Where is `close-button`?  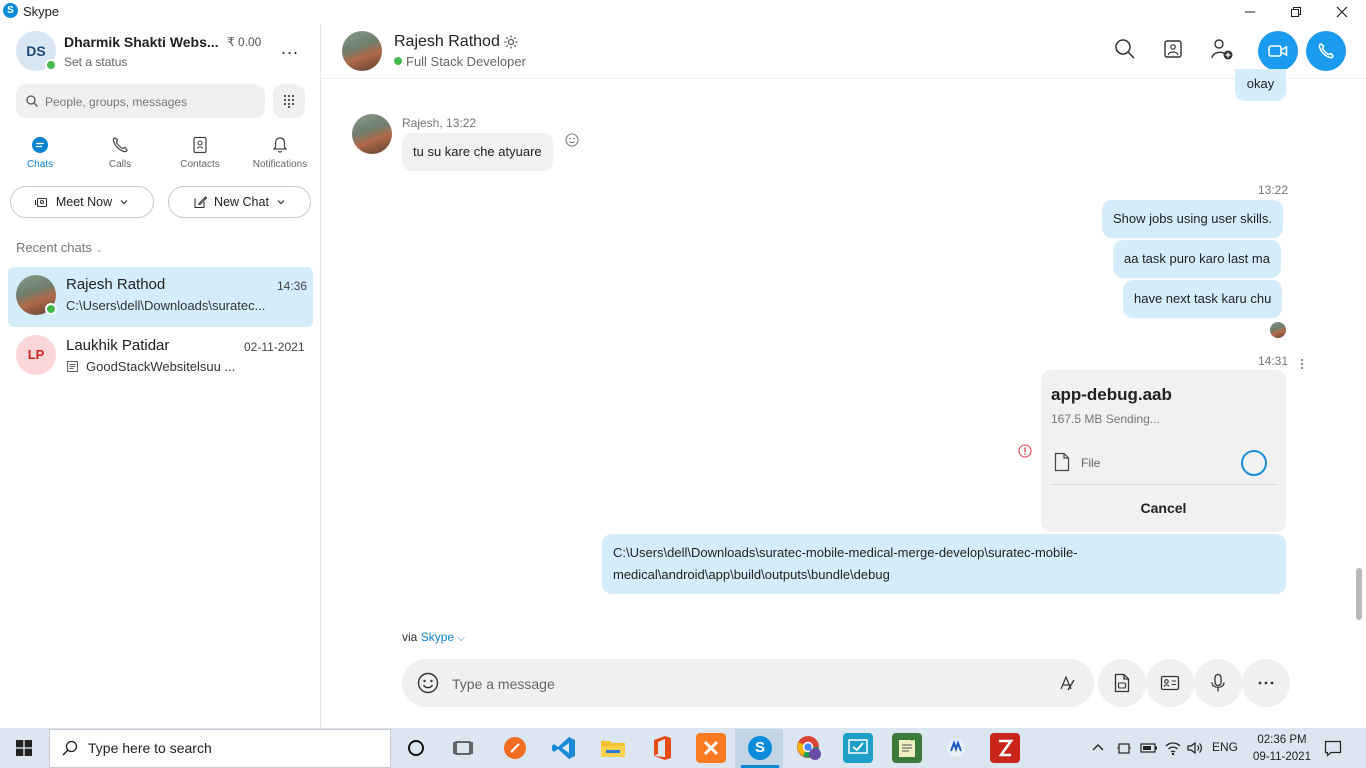 close-button is located at coordinates (1342, 12).